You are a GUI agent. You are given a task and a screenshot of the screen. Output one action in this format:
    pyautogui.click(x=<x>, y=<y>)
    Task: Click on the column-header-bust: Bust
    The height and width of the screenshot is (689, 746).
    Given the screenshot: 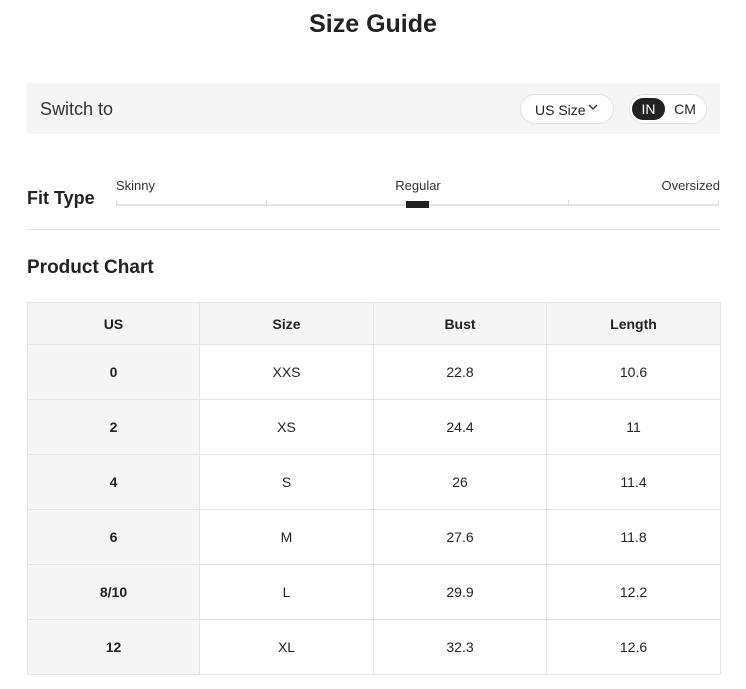 What is the action you would take?
    pyautogui.click(x=460, y=323)
    